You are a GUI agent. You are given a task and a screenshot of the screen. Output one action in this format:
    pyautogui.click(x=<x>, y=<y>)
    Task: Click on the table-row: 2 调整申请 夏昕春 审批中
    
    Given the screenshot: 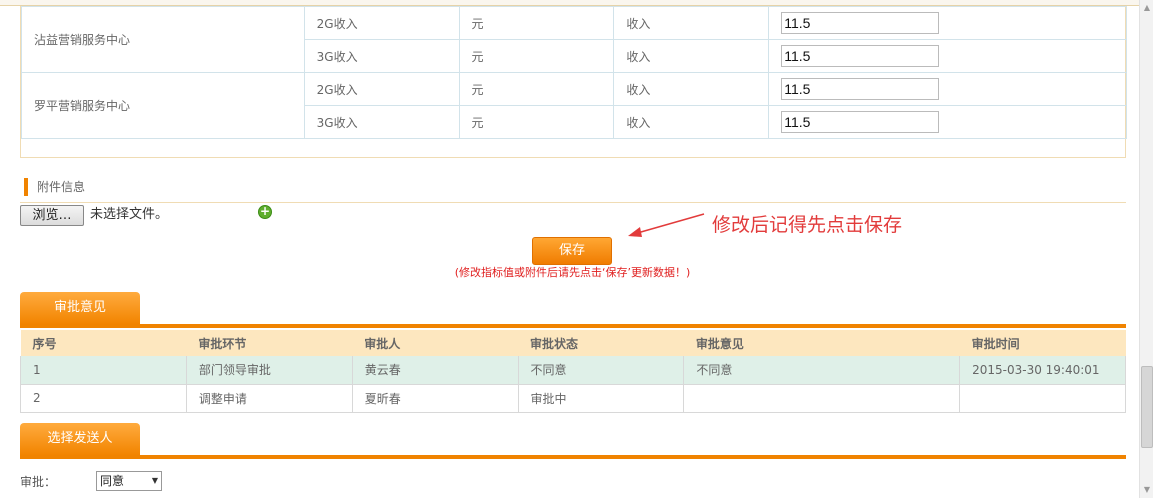 What is the action you would take?
    pyautogui.click(x=573, y=398)
    